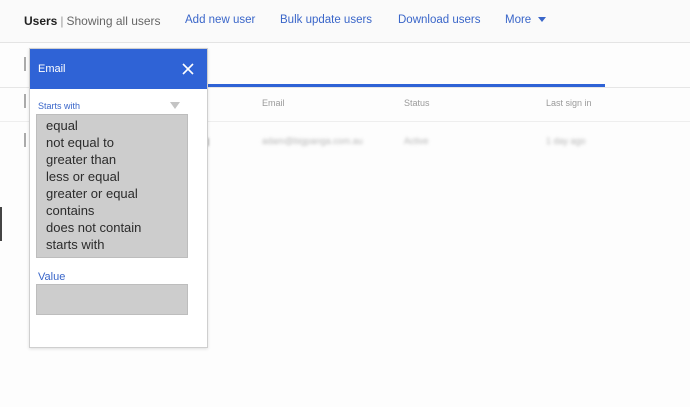 The height and width of the screenshot is (407, 690). Describe the element at coordinates (312, 141) in the screenshot. I see `row-email-cell: adam@bigpanga.com.au` at that location.